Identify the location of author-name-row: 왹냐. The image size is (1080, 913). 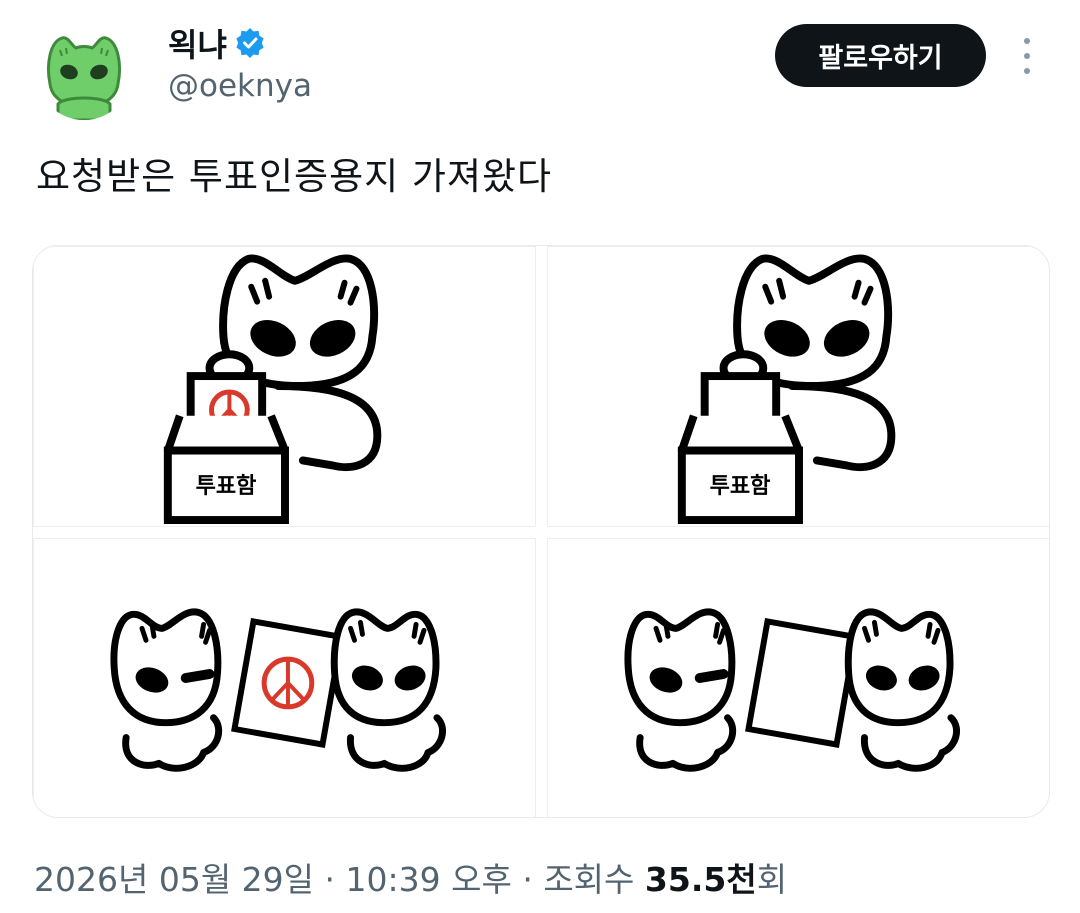
(216, 43).